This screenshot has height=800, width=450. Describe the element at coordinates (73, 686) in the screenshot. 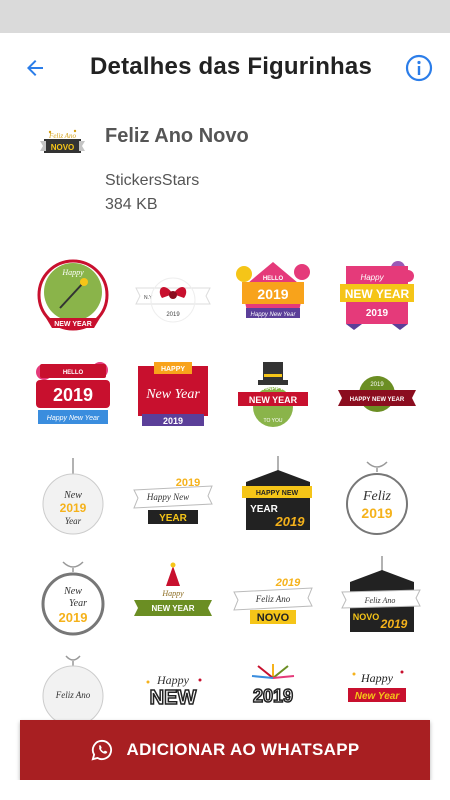

I see `sticker-17: Feliz Ano` at that location.